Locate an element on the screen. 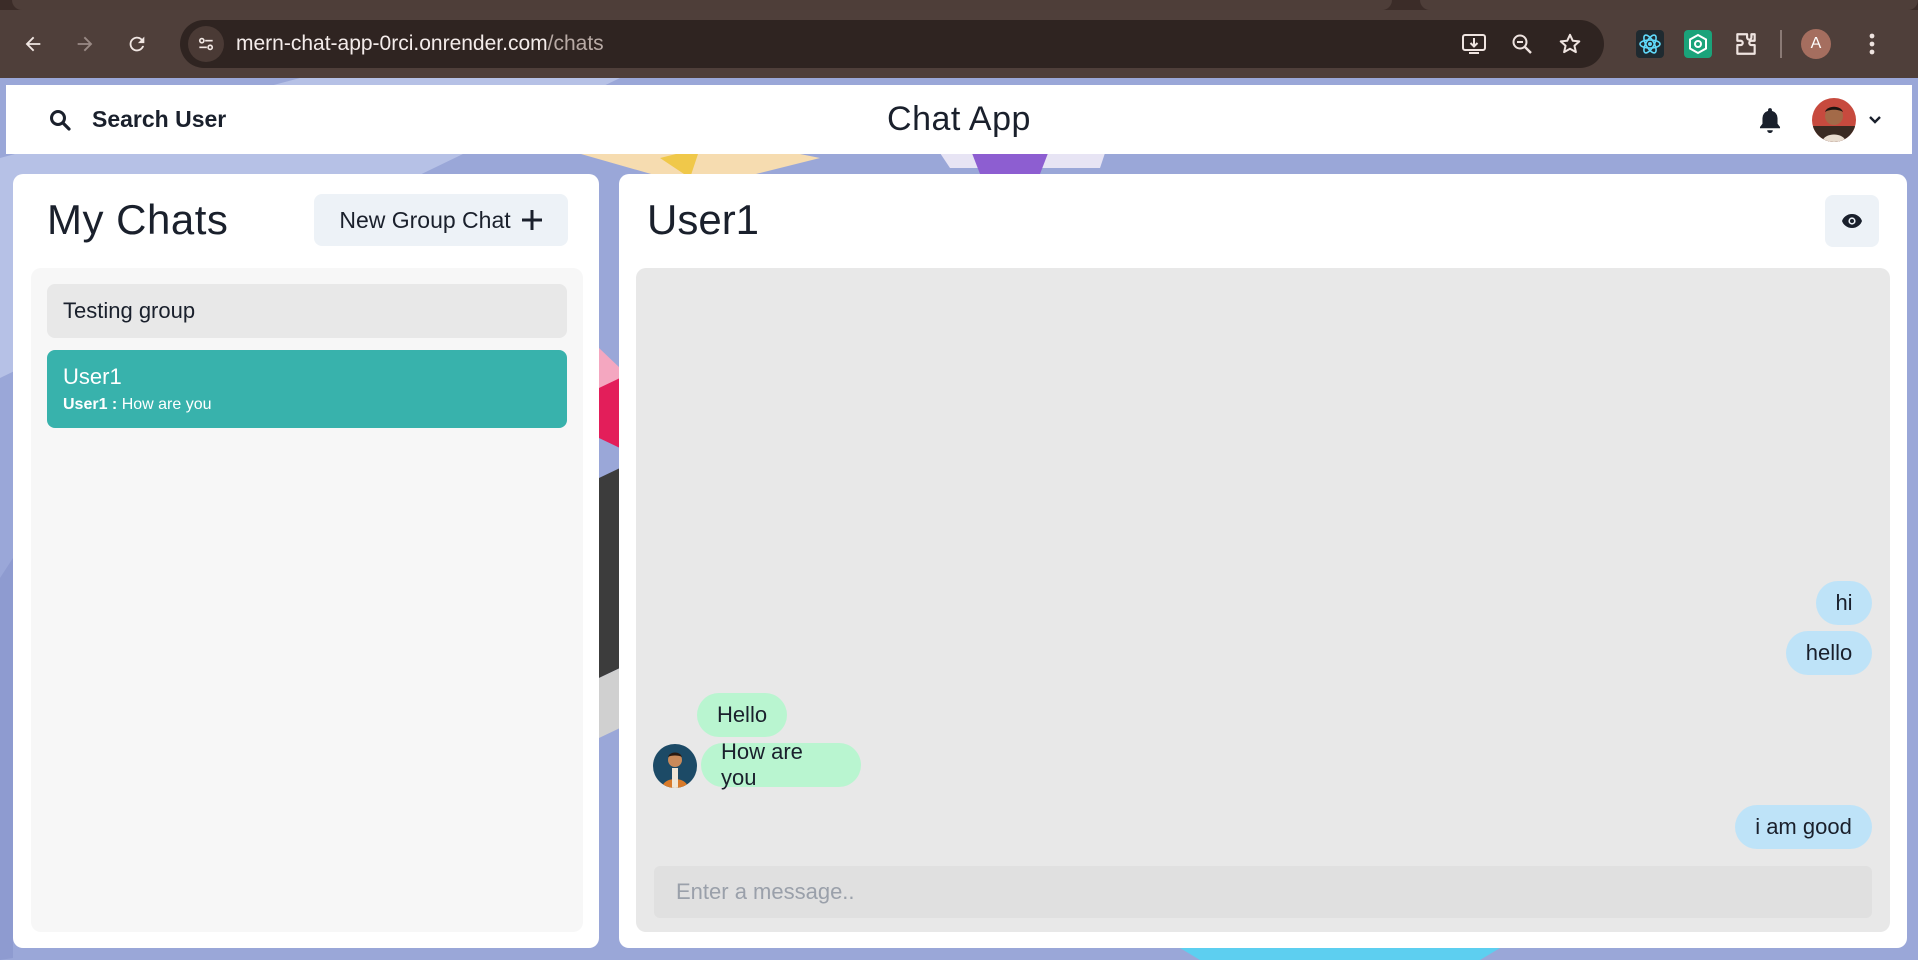 The width and height of the screenshot is (1918, 960). profile-menu-button is located at coordinates (1847, 119).